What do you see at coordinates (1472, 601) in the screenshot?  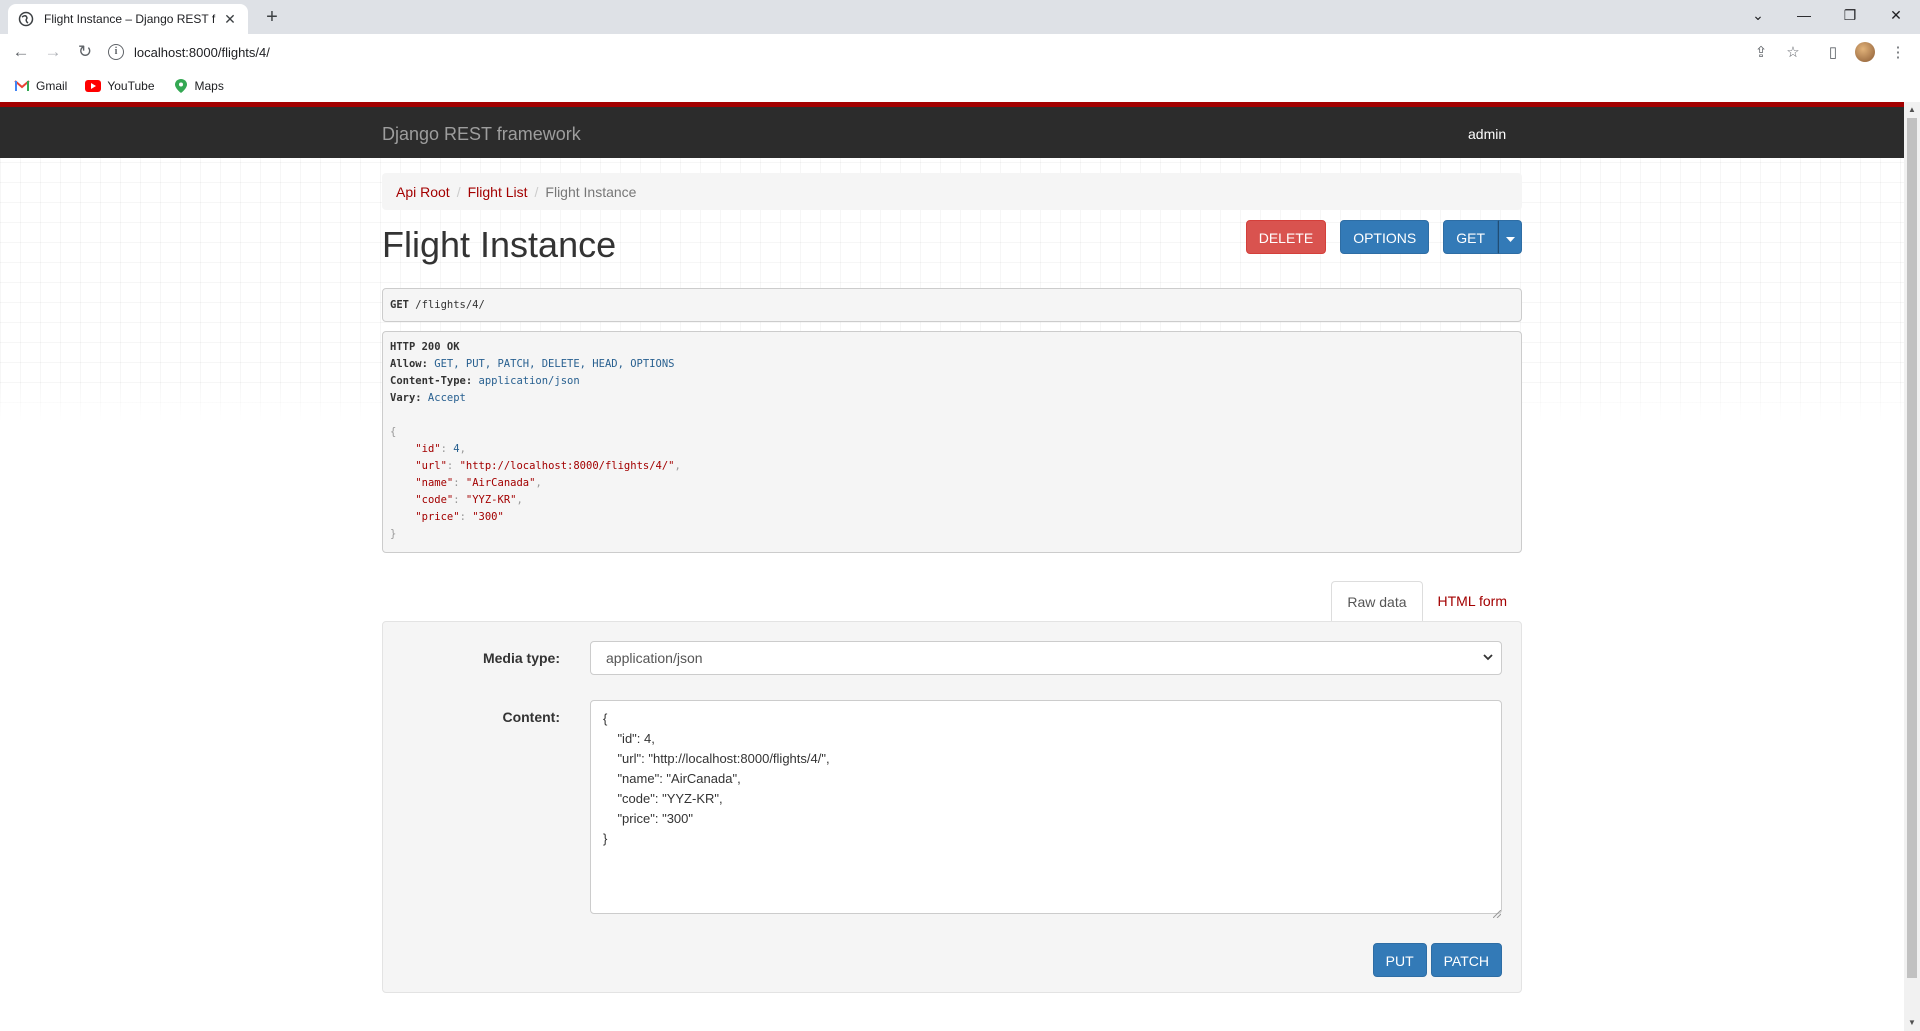 I see `tab-html-form: HTML form` at bounding box center [1472, 601].